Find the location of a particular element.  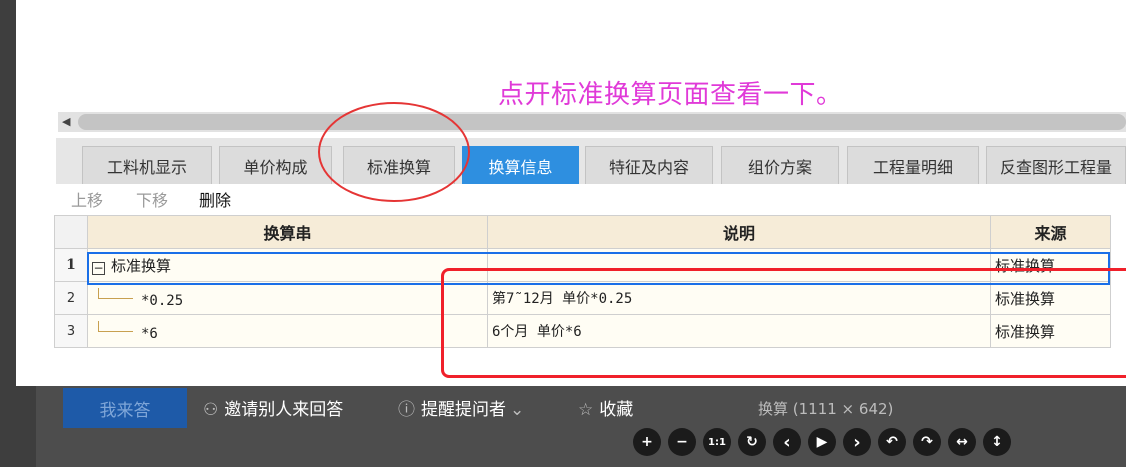

tab-features-content: 特征及内容 is located at coordinates (649, 165).